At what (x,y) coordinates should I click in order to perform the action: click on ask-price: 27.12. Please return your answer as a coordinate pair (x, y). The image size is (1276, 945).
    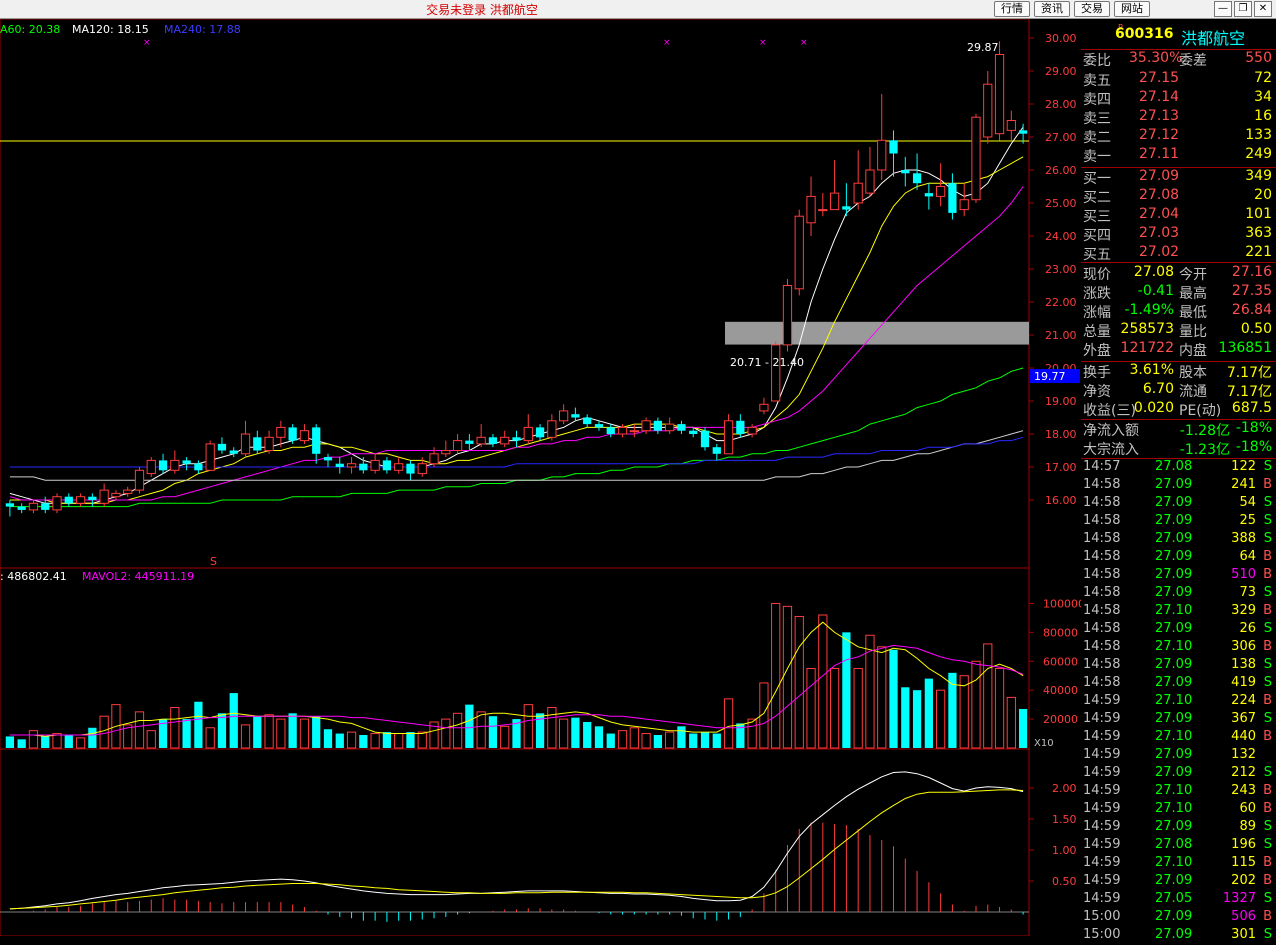
    Looking at the image, I should click on (1159, 135).